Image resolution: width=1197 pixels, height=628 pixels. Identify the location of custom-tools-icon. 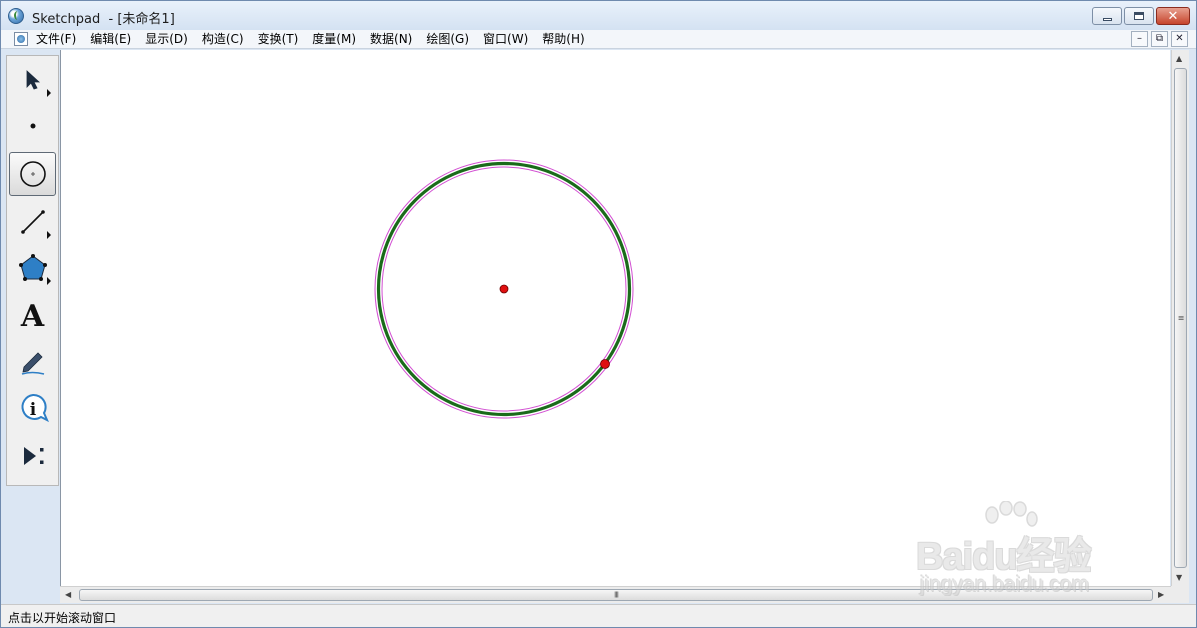
(33, 456).